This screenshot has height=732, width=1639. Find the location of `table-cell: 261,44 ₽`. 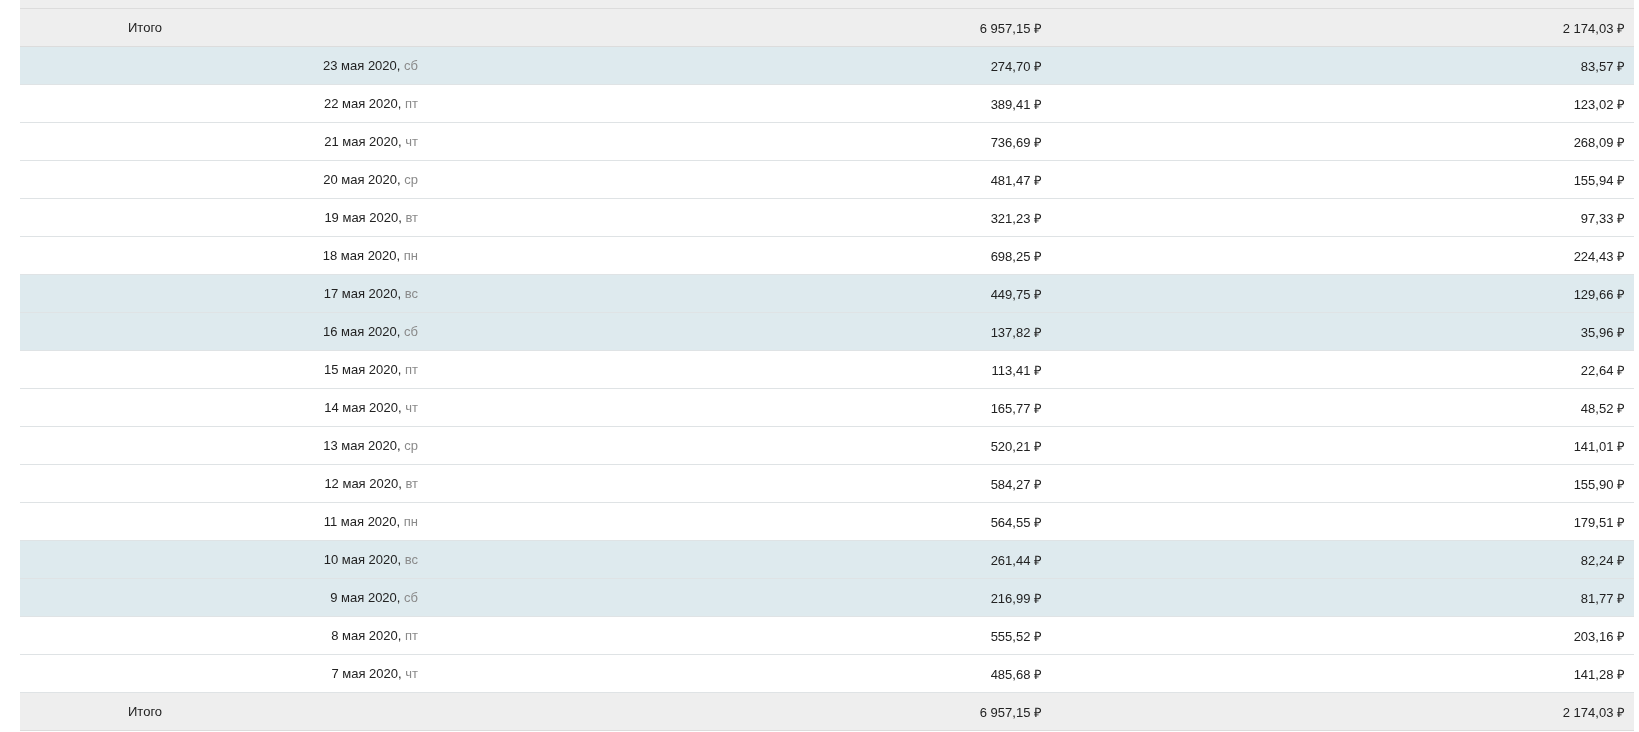

table-cell: 261,44 ₽ is located at coordinates (1016, 560).